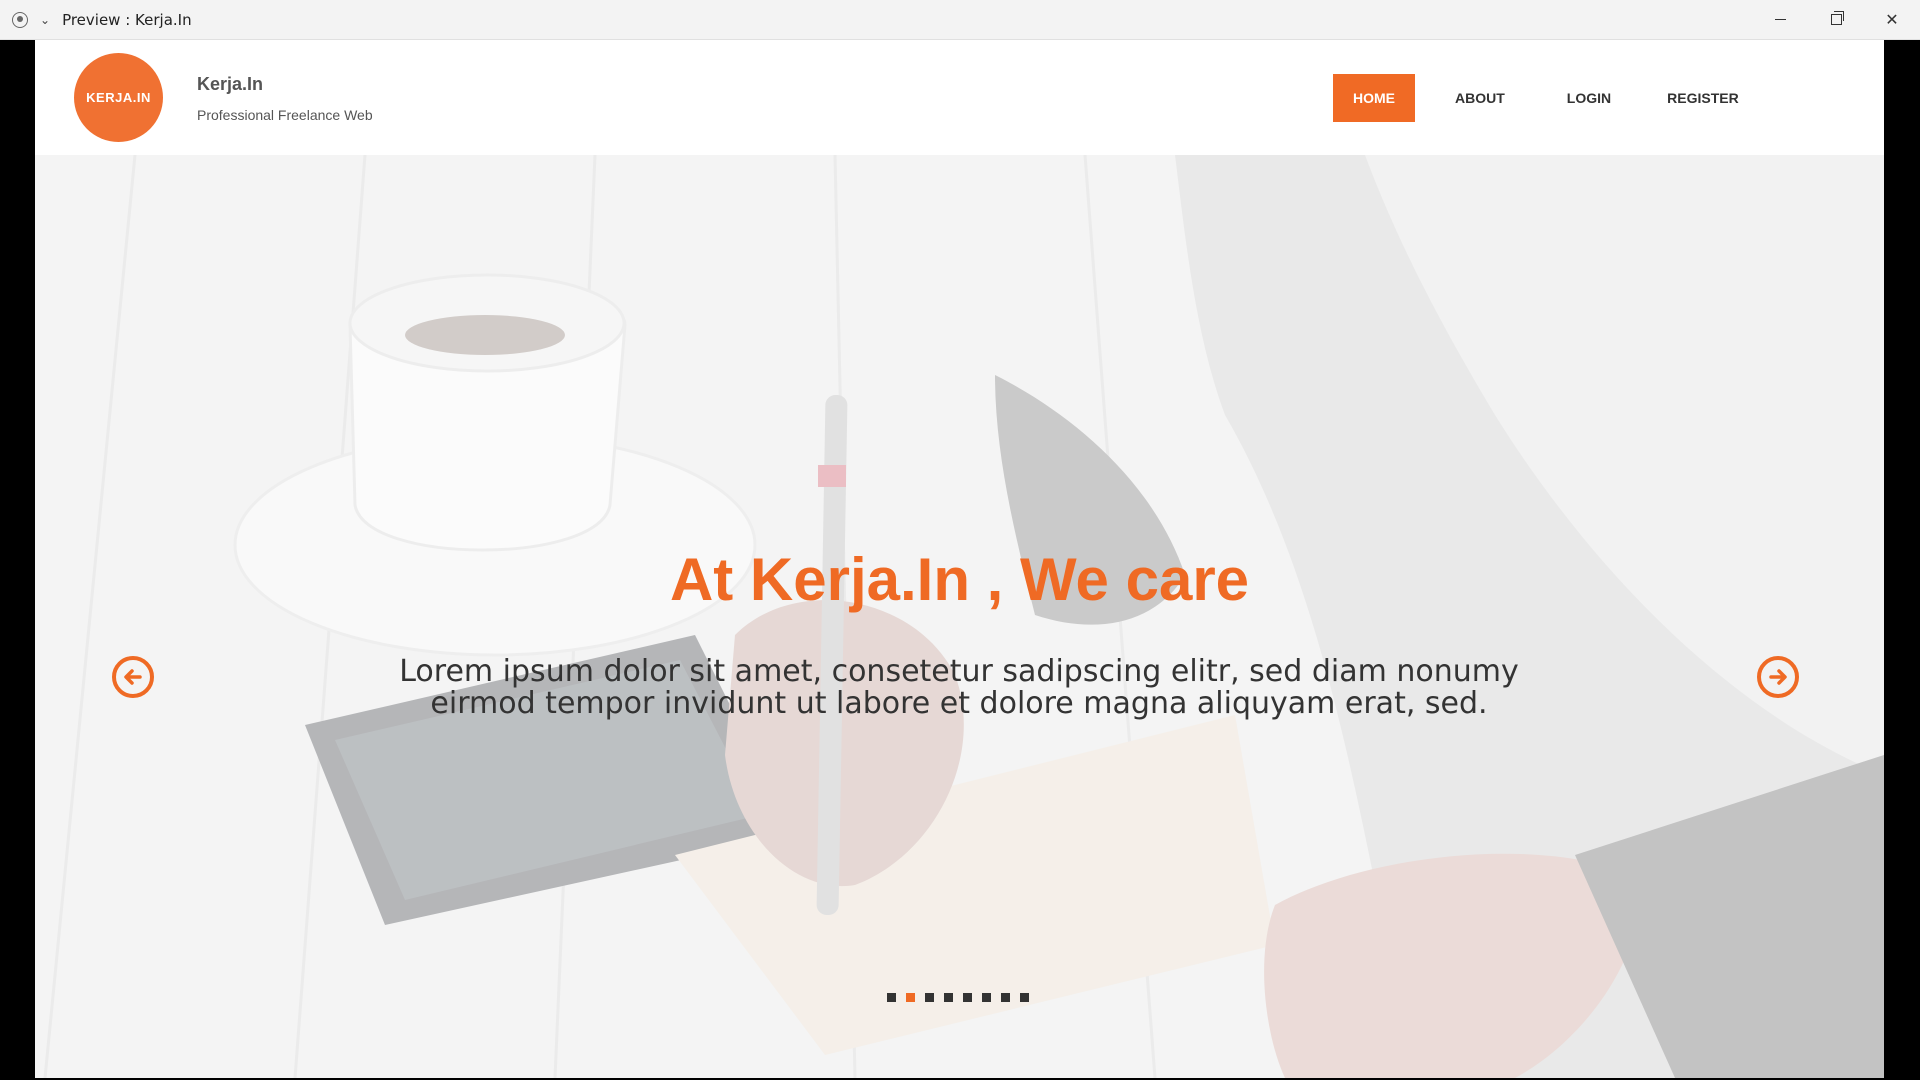 The height and width of the screenshot is (1080, 1920). What do you see at coordinates (1374, 98) in the screenshot?
I see `nav-item-home: HOME` at bounding box center [1374, 98].